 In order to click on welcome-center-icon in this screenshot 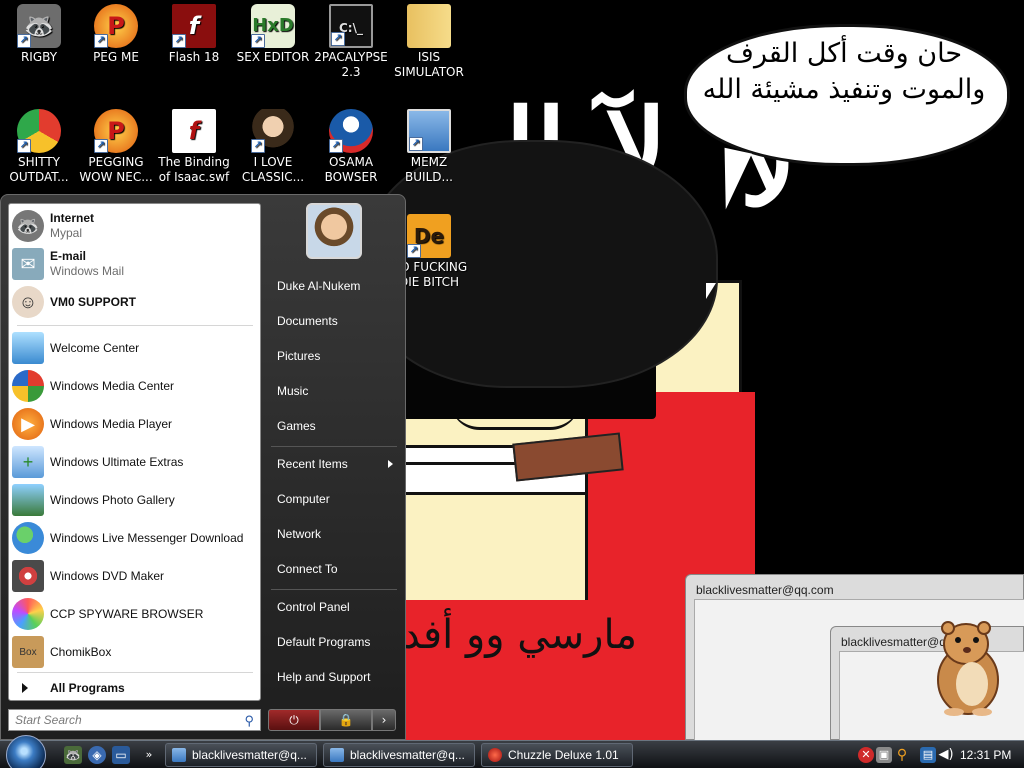, I will do `click(28, 348)`.